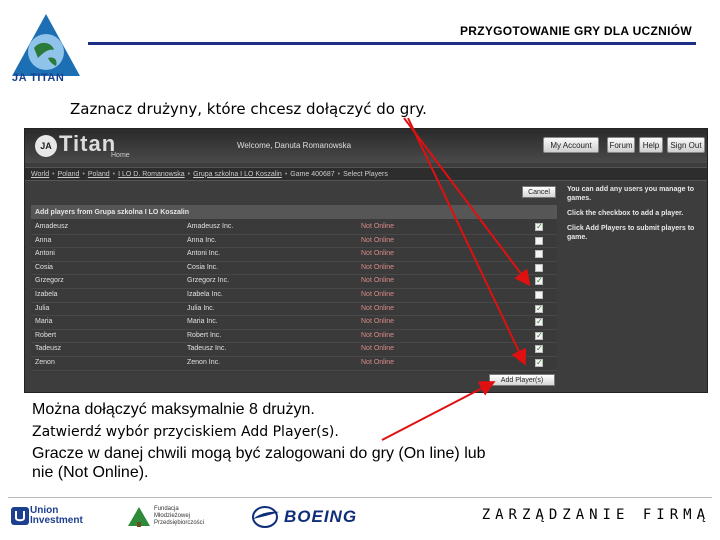  What do you see at coordinates (294, 145) in the screenshot?
I see `welcome-text: Welcome, Danuta Romanowska` at bounding box center [294, 145].